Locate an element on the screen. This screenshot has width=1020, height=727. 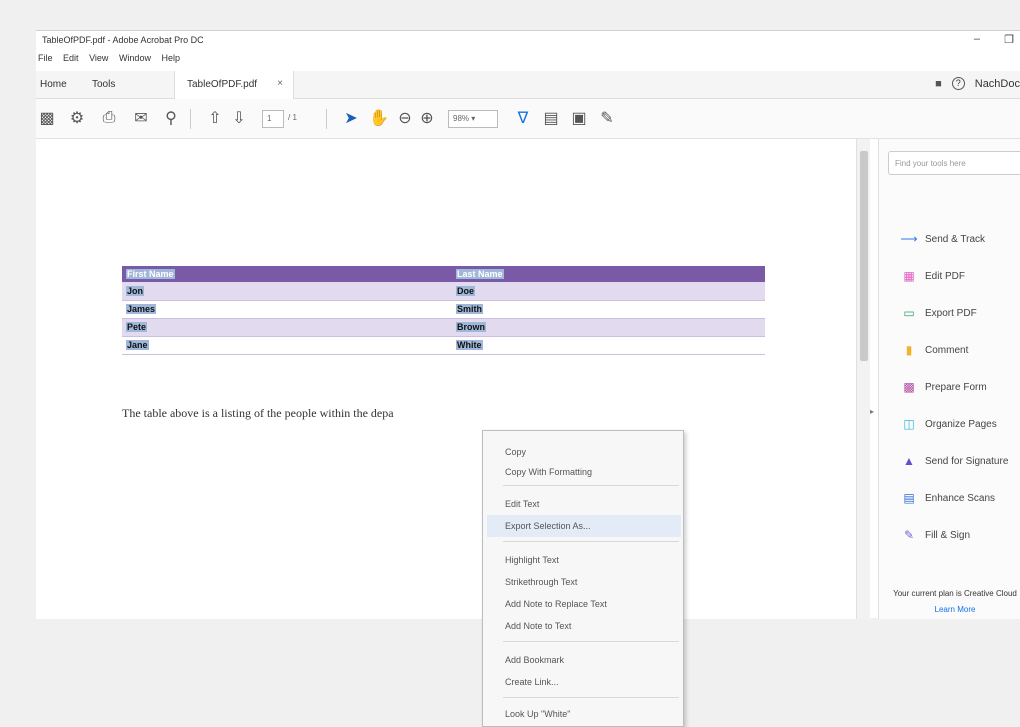
window-title: TableOfPDF.pdf - Adobe Acrobat Pro DC is located at coordinates (123, 40).